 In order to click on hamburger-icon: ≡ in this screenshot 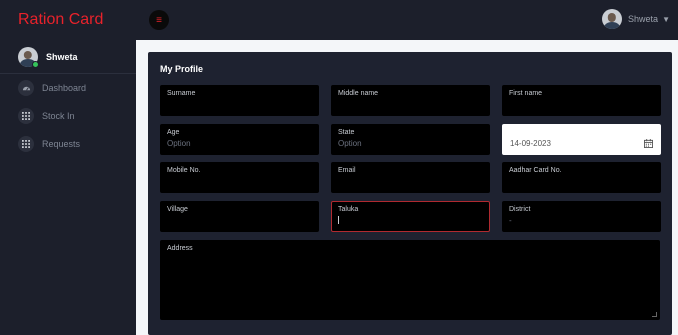, I will do `click(159, 20)`.